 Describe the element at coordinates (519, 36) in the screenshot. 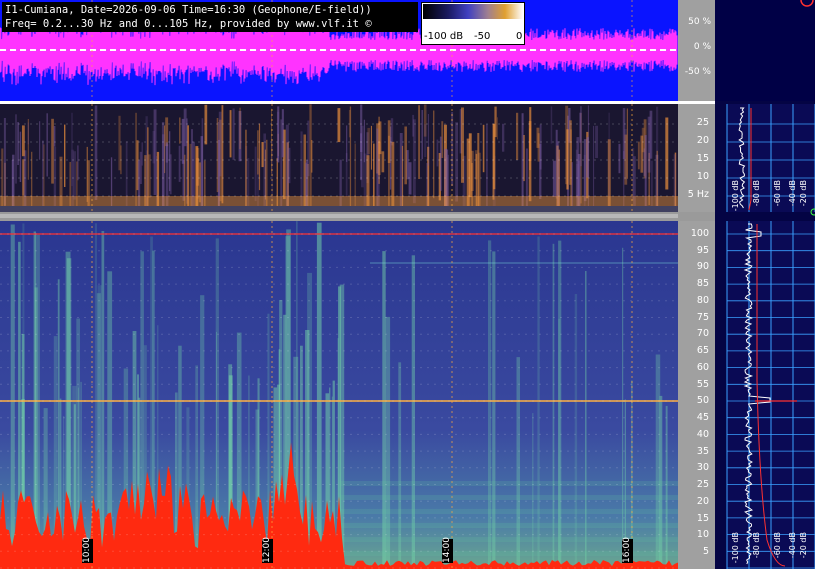

I see `scale-label-max: 0` at that location.